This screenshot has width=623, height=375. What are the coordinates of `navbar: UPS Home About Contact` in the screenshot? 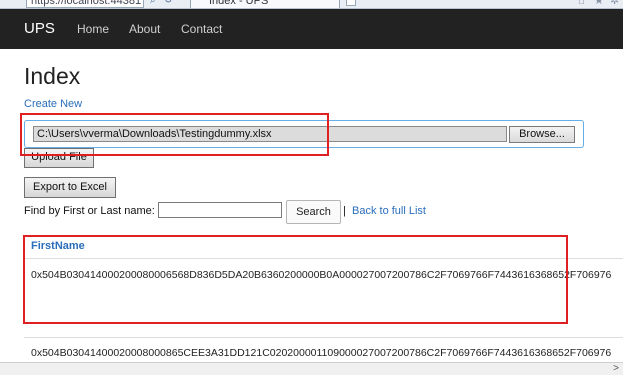 It's located at (311, 29).